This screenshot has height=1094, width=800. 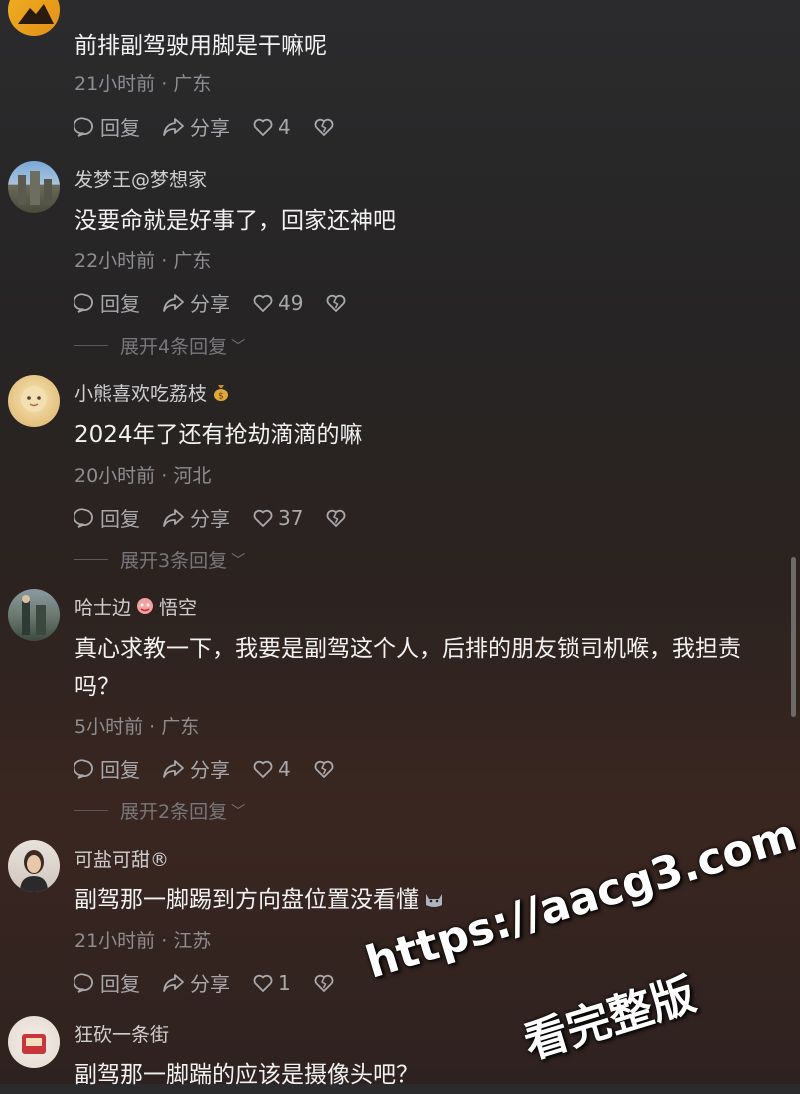 I want to click on comment-text: 真心求教一下，我要是副驾这个人，后排的朋友锁司机喉，我担责吗？, so click(x=407, y=668).